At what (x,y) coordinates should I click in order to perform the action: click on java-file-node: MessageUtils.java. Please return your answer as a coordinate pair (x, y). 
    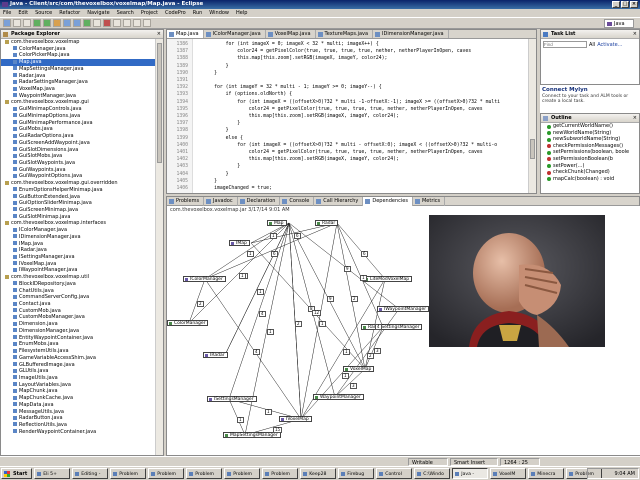
    Looking at the image, I should click on (78, 412).